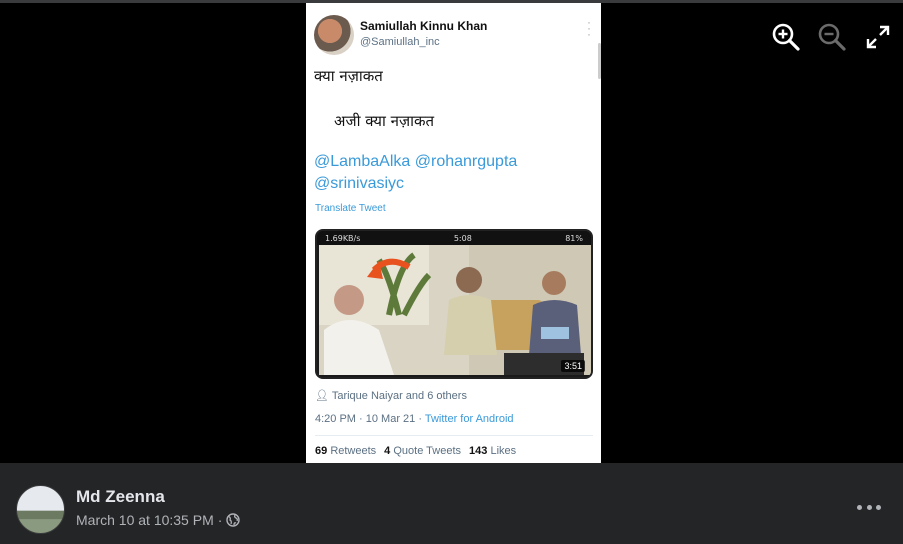  What do you see at coordinates (350, 208) in the screenshot?
I see `translate-tweet-link: Translate Tweet` at bounding box center [350, 208].